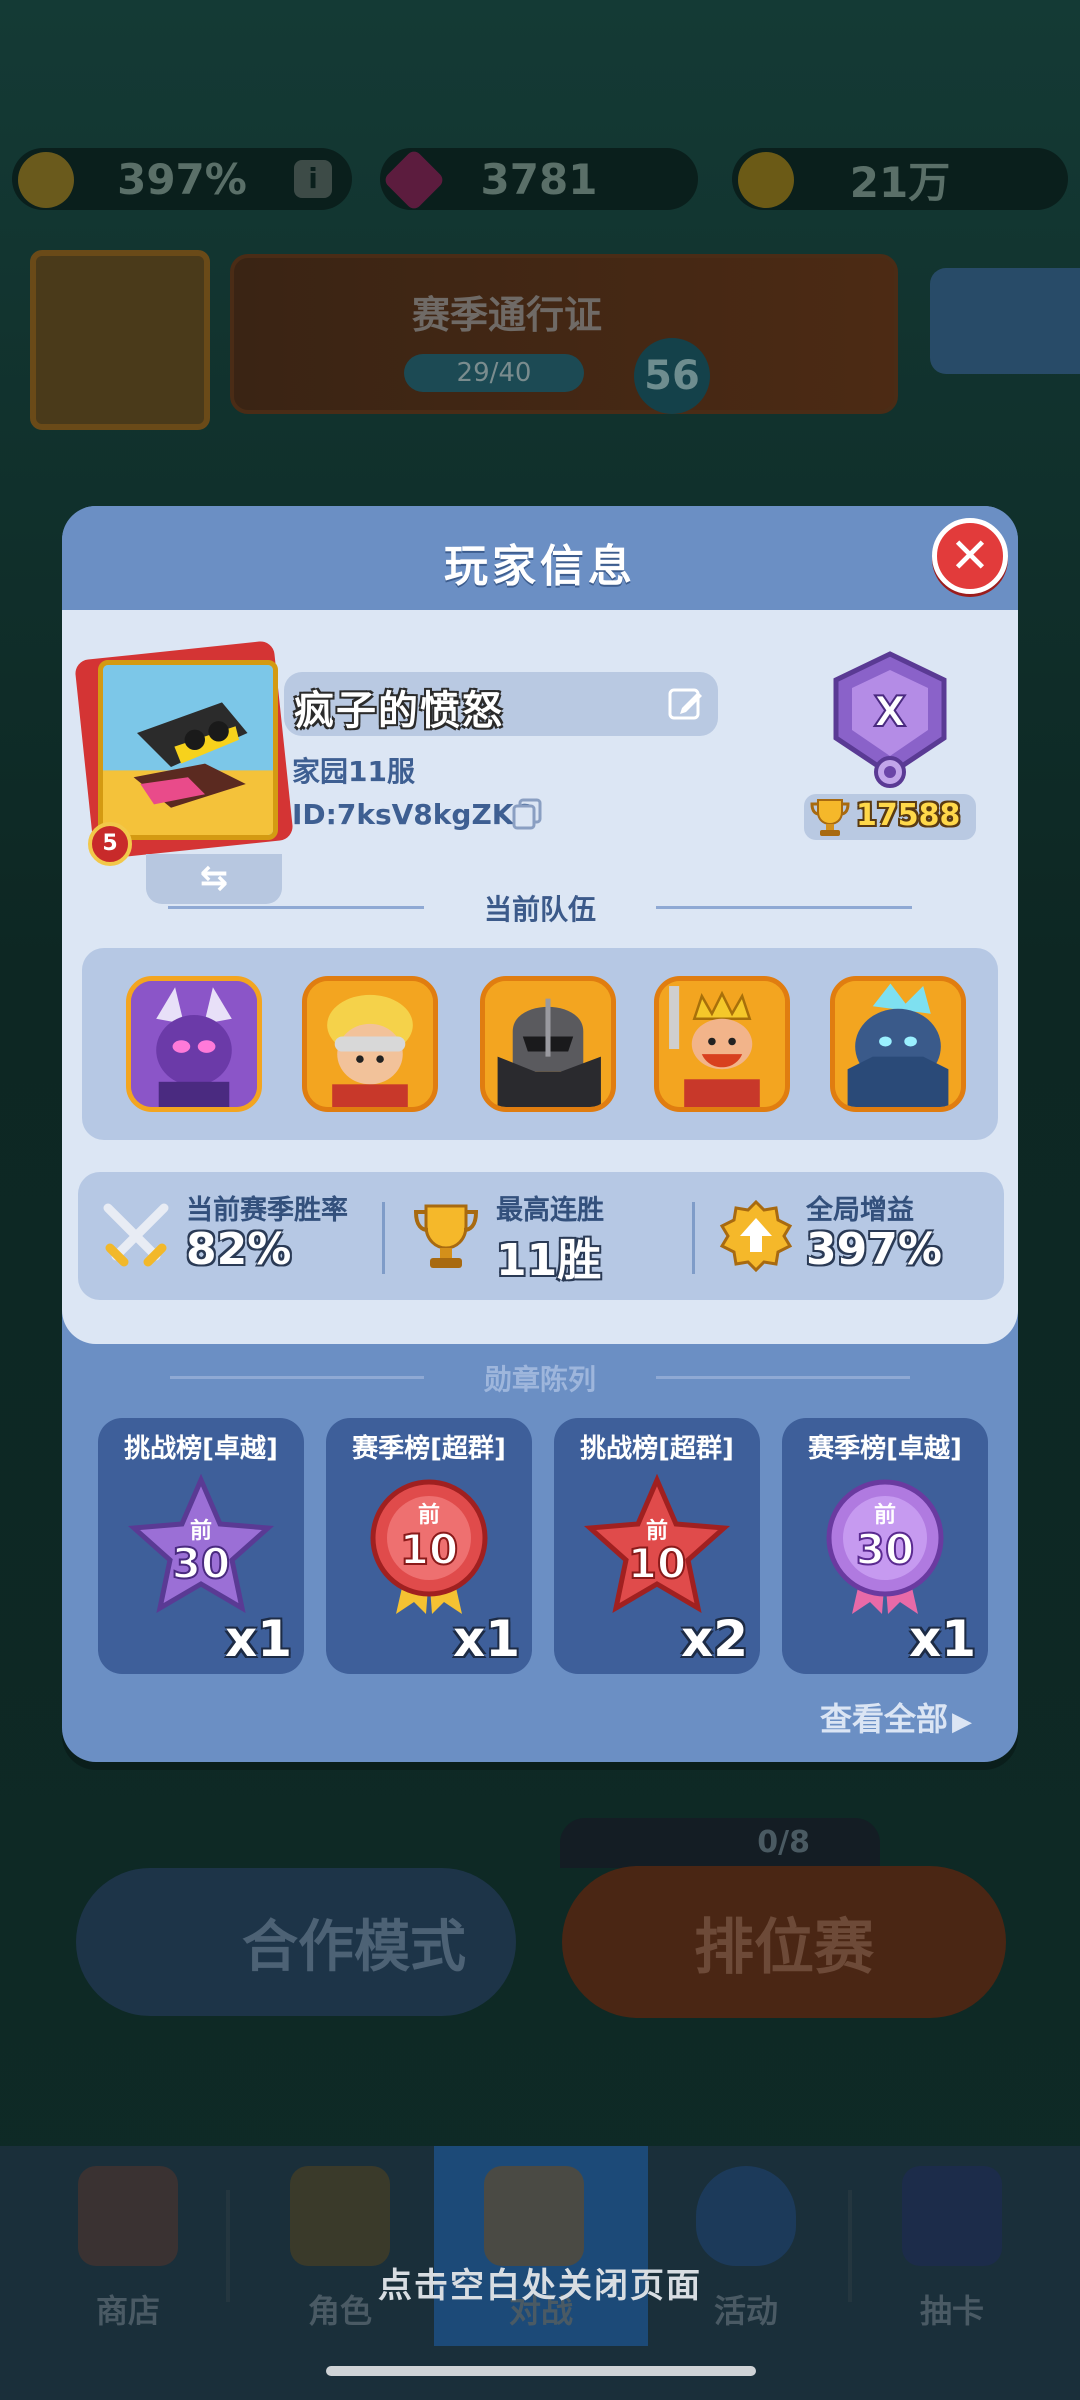 Image resolution: width=1080 pixels, height=2400 pixels. I want to click on stat-value: 11胜, so click(549, 1260).